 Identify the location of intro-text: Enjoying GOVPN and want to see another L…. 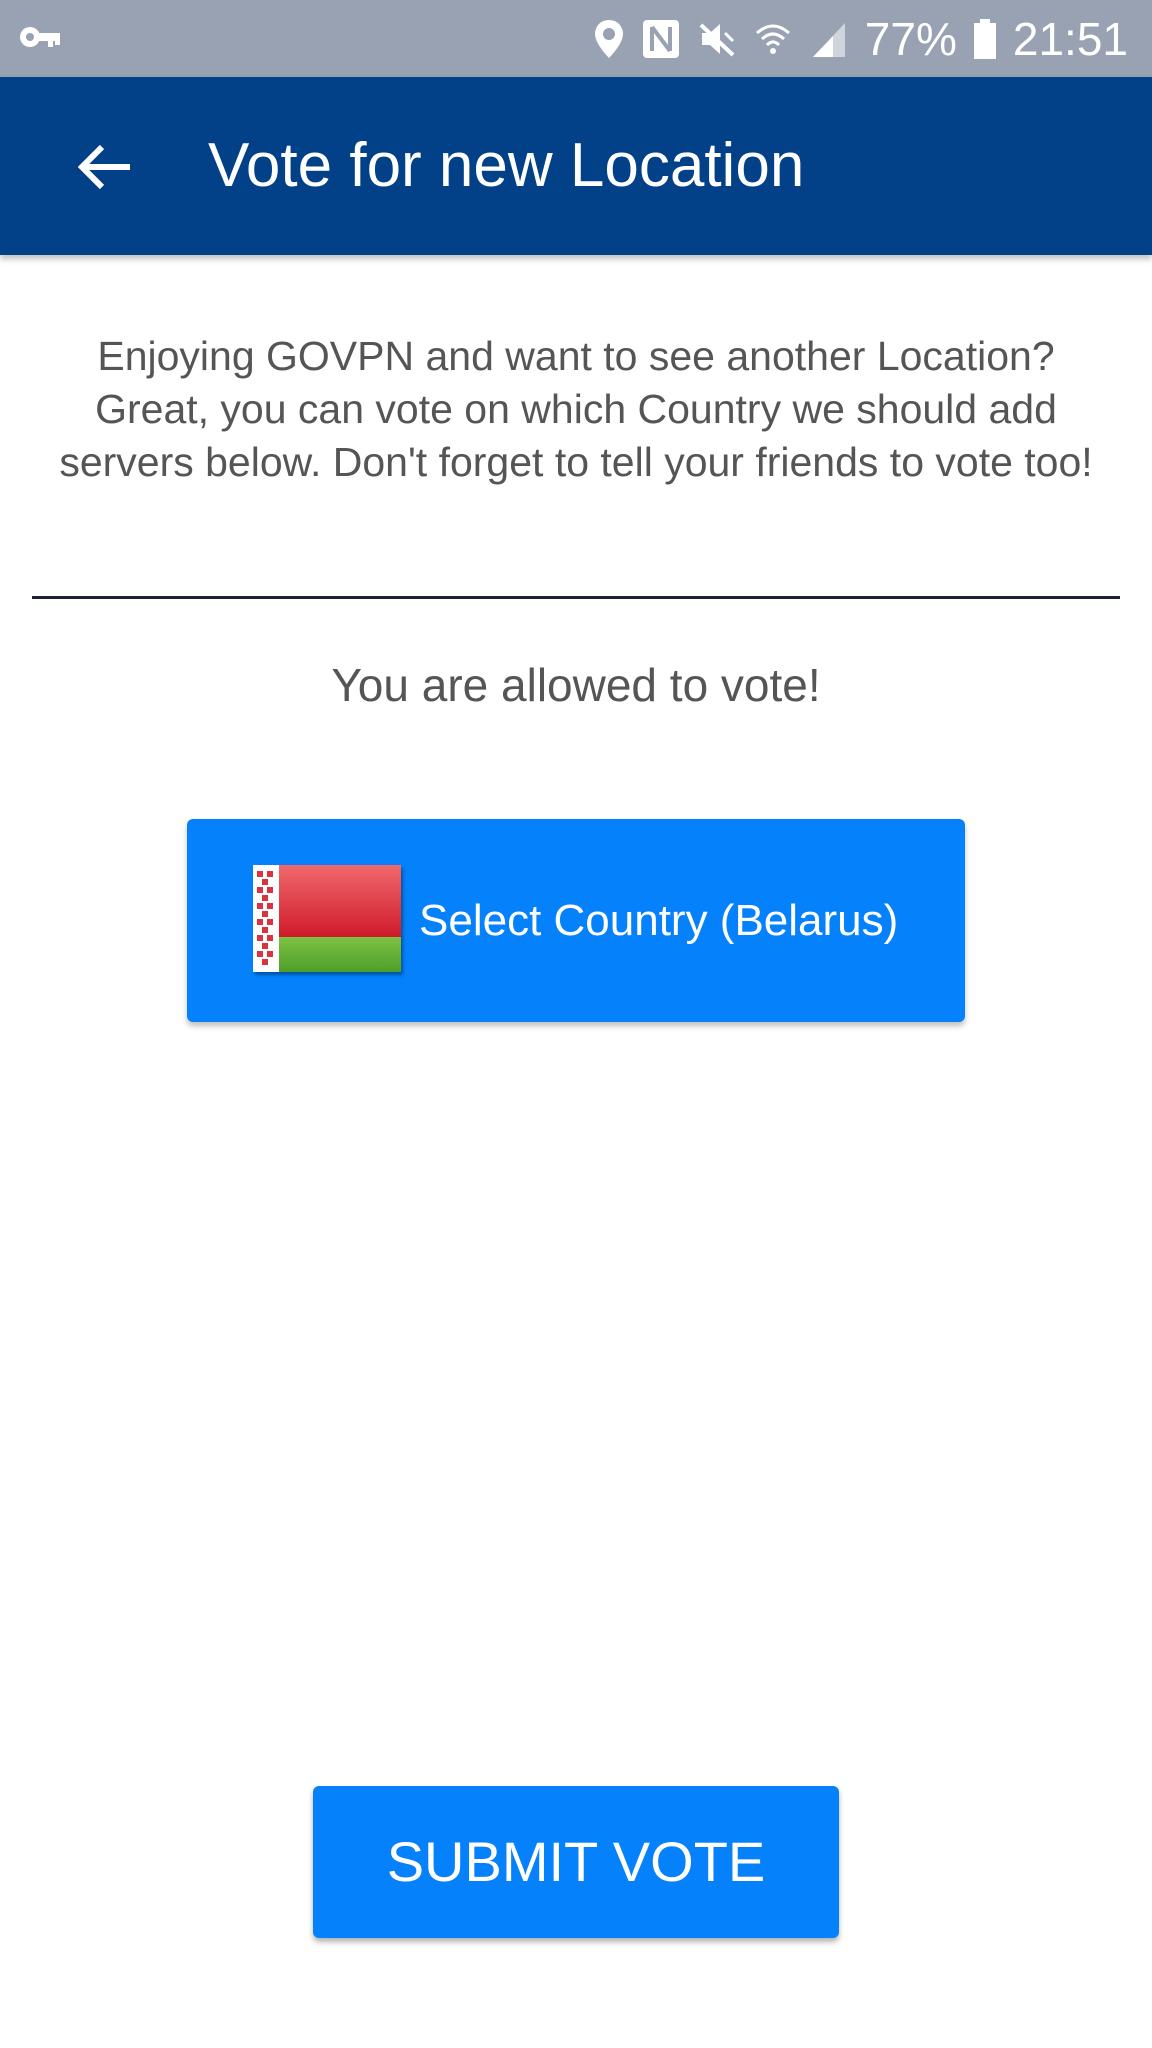
(576, 409).